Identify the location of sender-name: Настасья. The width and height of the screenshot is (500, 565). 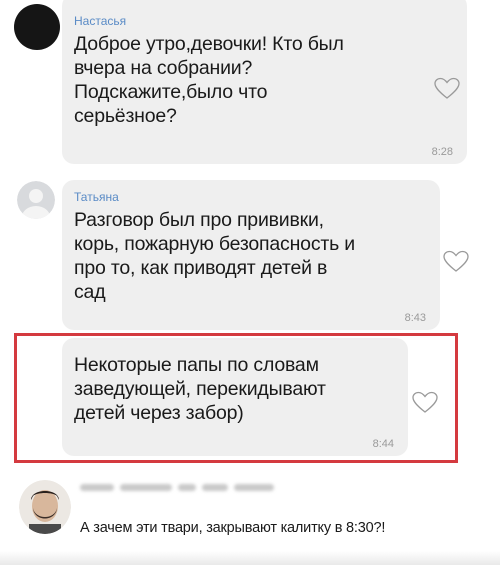
(209, 21).